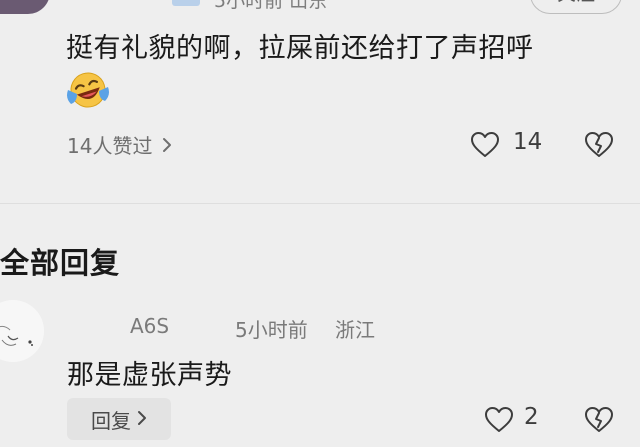  I want to click on avatar, so click(22, 331).